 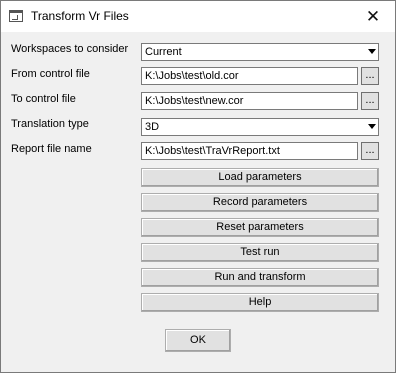 What do you see at coordinates (198, 16) in the screenshot?
I see `title-bar: Transform Vr Files ✕` at bounding box center [198, 16].